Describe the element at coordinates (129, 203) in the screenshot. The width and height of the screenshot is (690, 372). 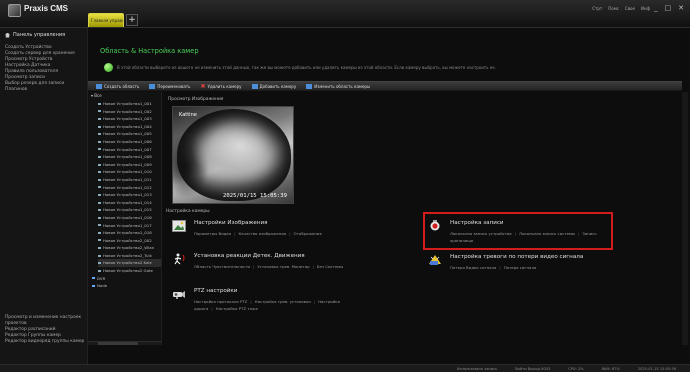
I see `tree-item: Новое Устройство1_014` at that location.